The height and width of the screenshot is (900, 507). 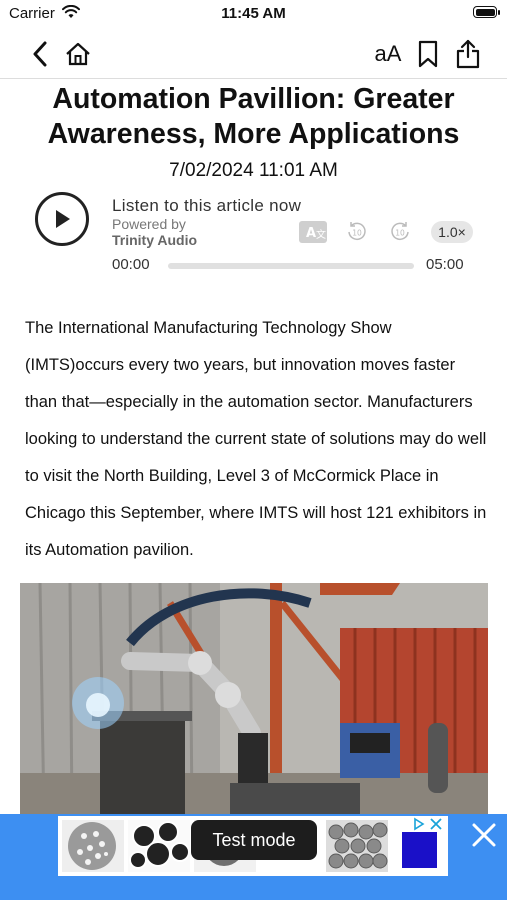 I want to click on text-size-button: aA, so click(x=388, y=54).